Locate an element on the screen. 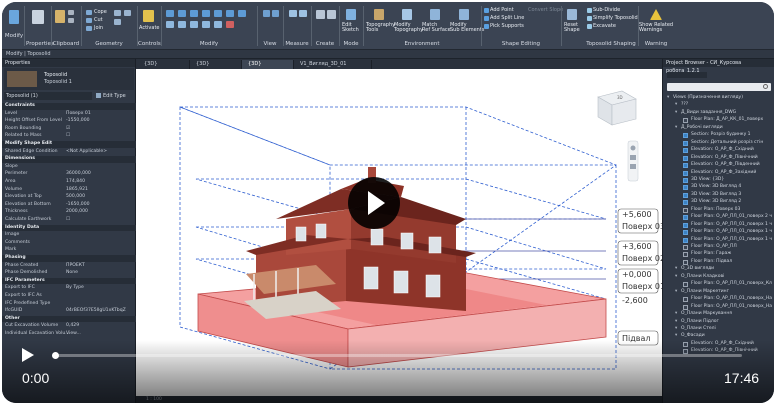  move-icon is located at coordinates (218, 13).